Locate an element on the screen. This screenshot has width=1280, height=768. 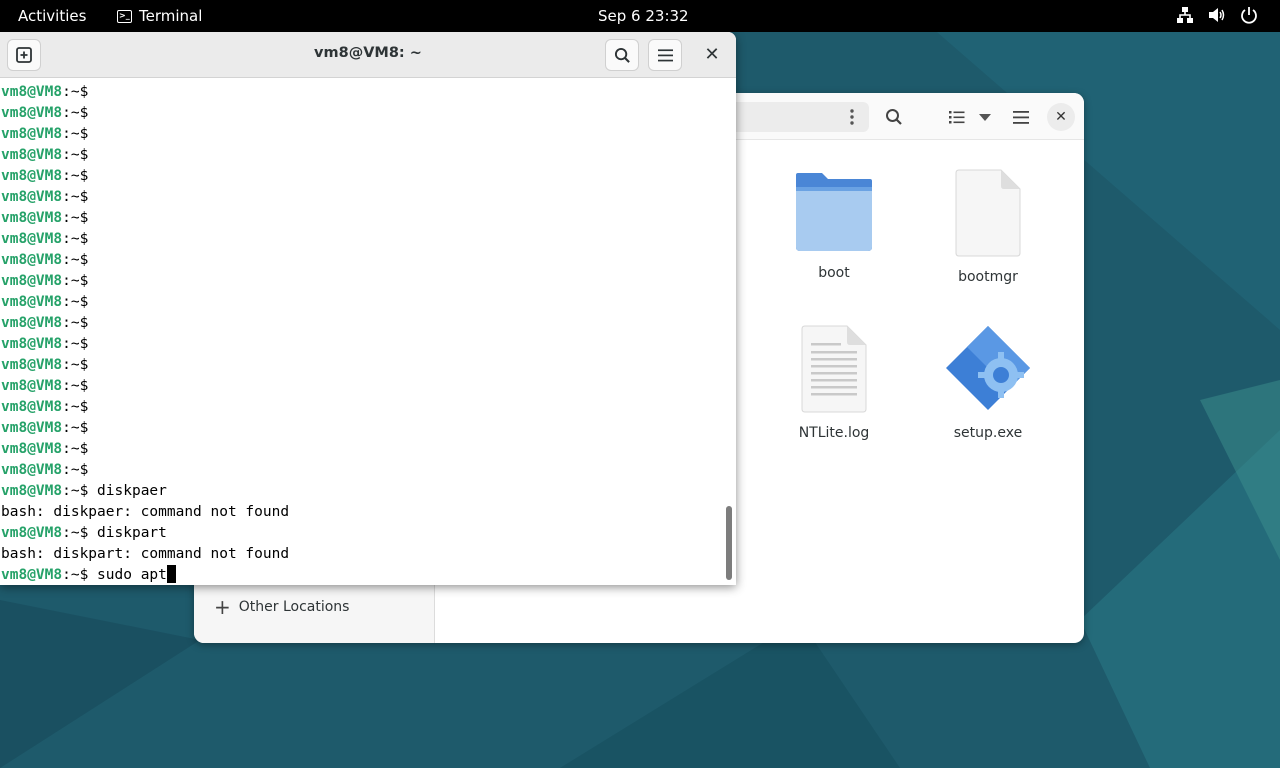
network-icon is located at coordinates (1185, 15).